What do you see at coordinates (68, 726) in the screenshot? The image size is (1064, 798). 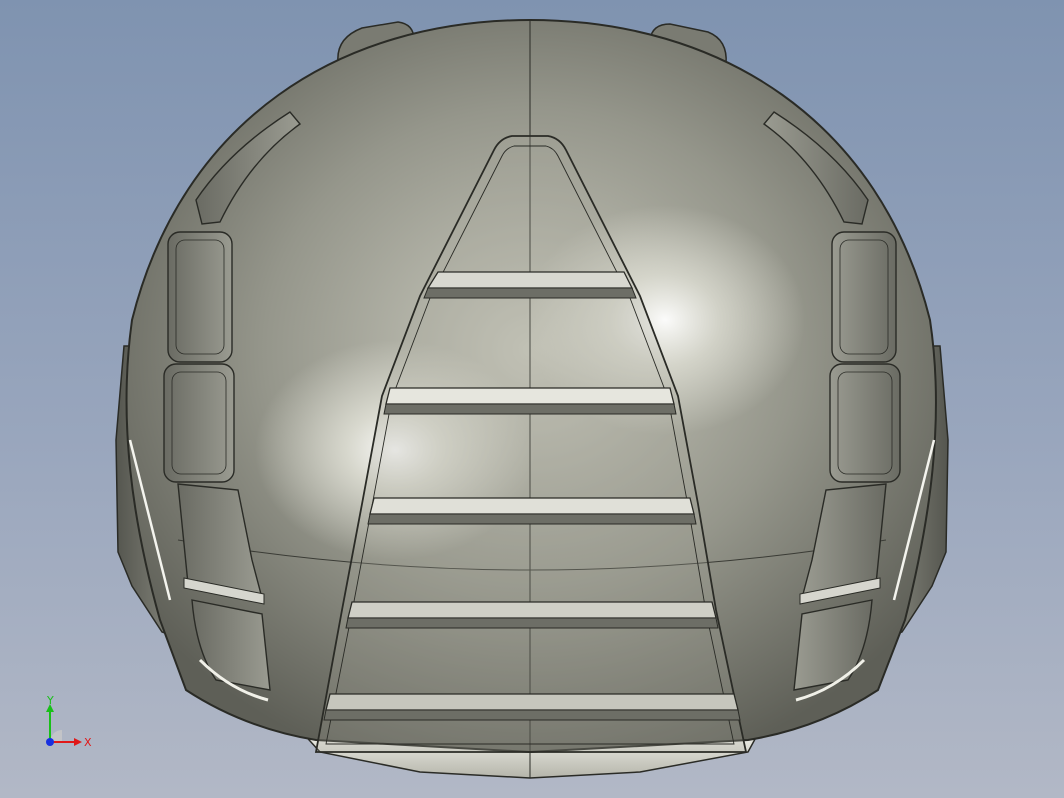 I see `orientation-triad: Y X` at bounding box center [68, 726].